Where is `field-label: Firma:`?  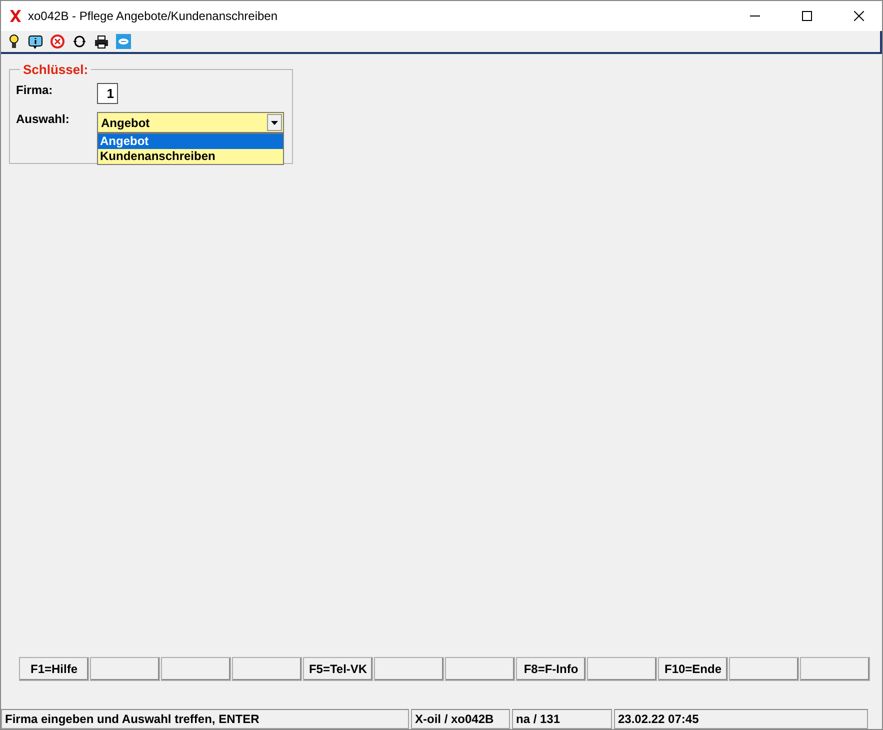
field-label: Firma: is located at coordinates (35, 90).